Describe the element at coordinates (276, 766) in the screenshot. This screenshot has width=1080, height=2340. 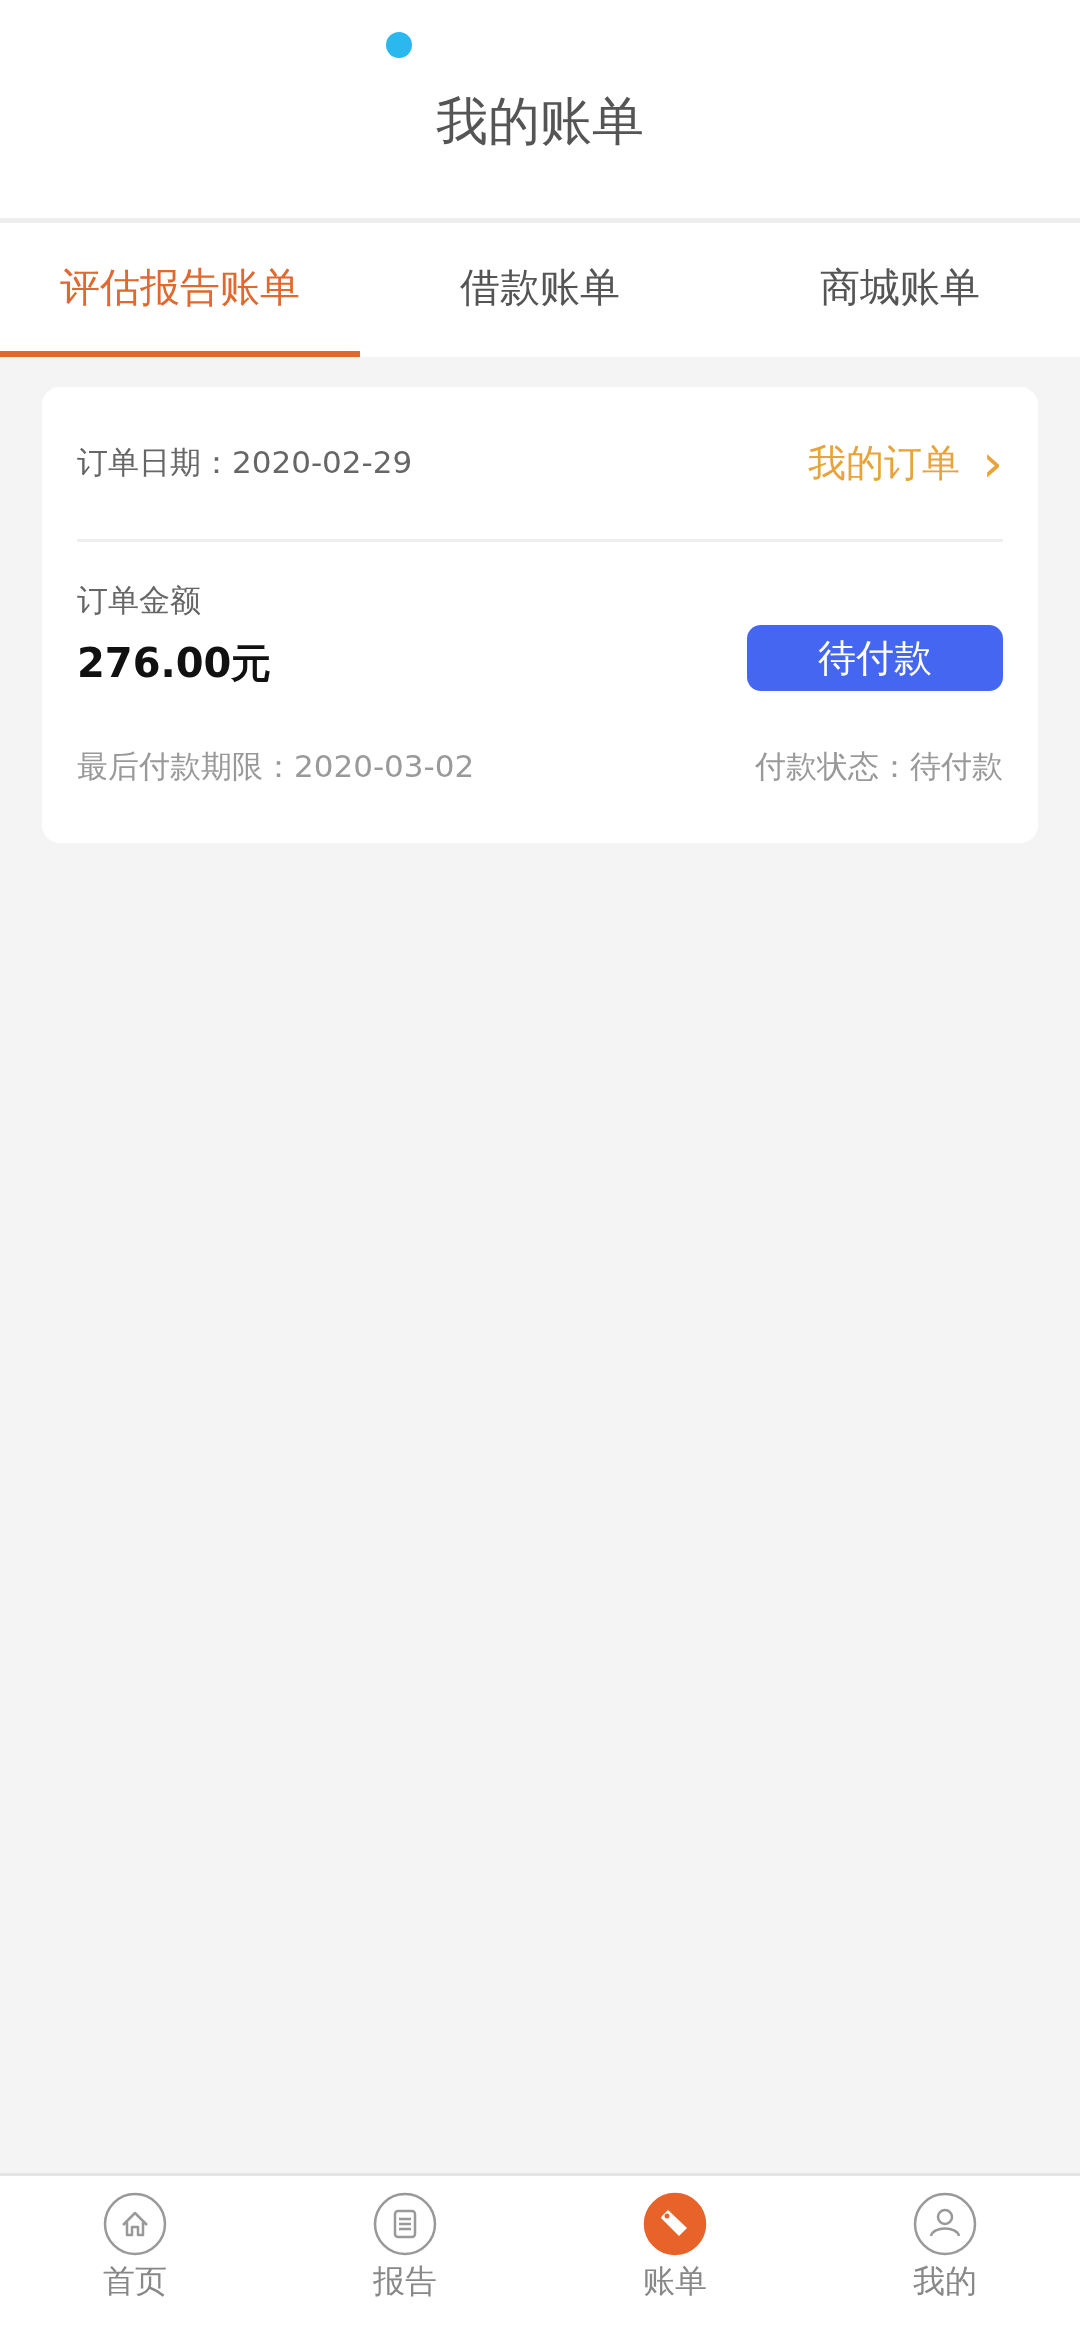
I see `payment-deadline: 最后付款期限：2020-03-02` at that location.